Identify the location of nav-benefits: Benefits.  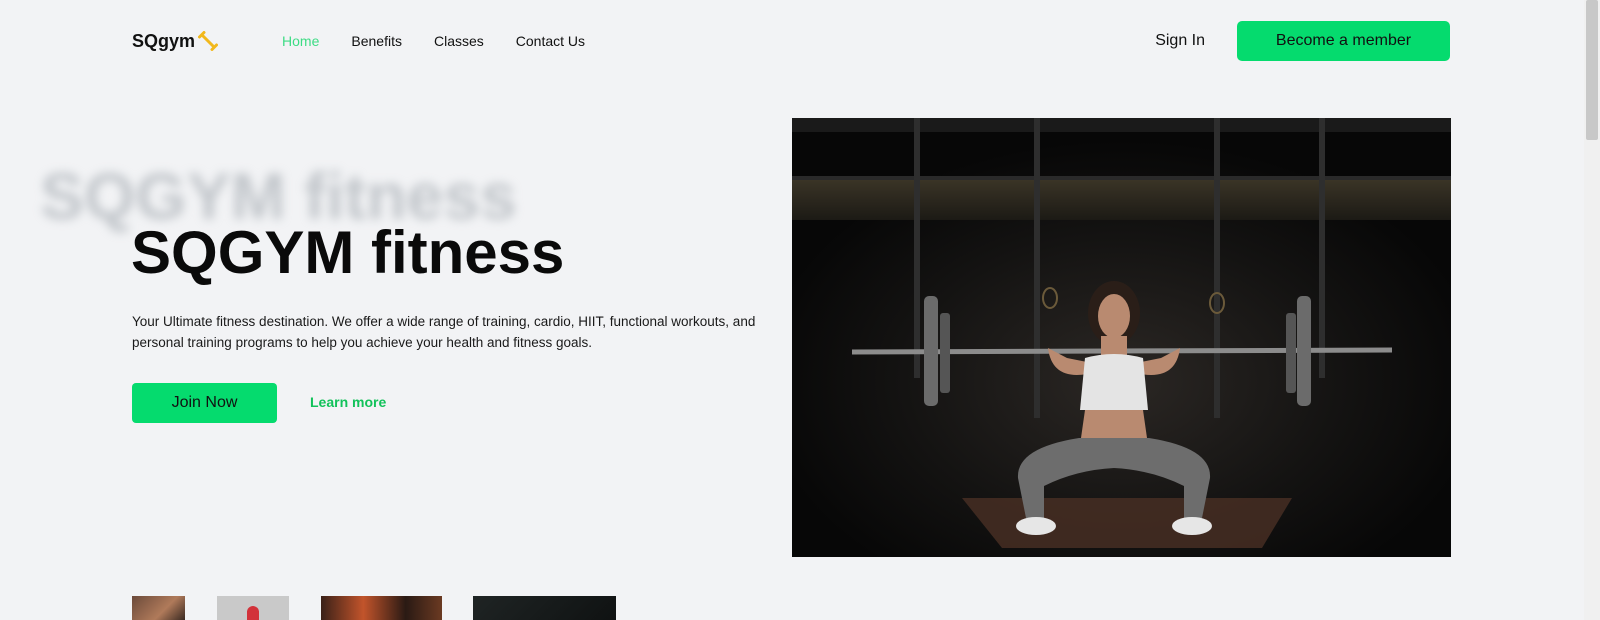
(376, 41).